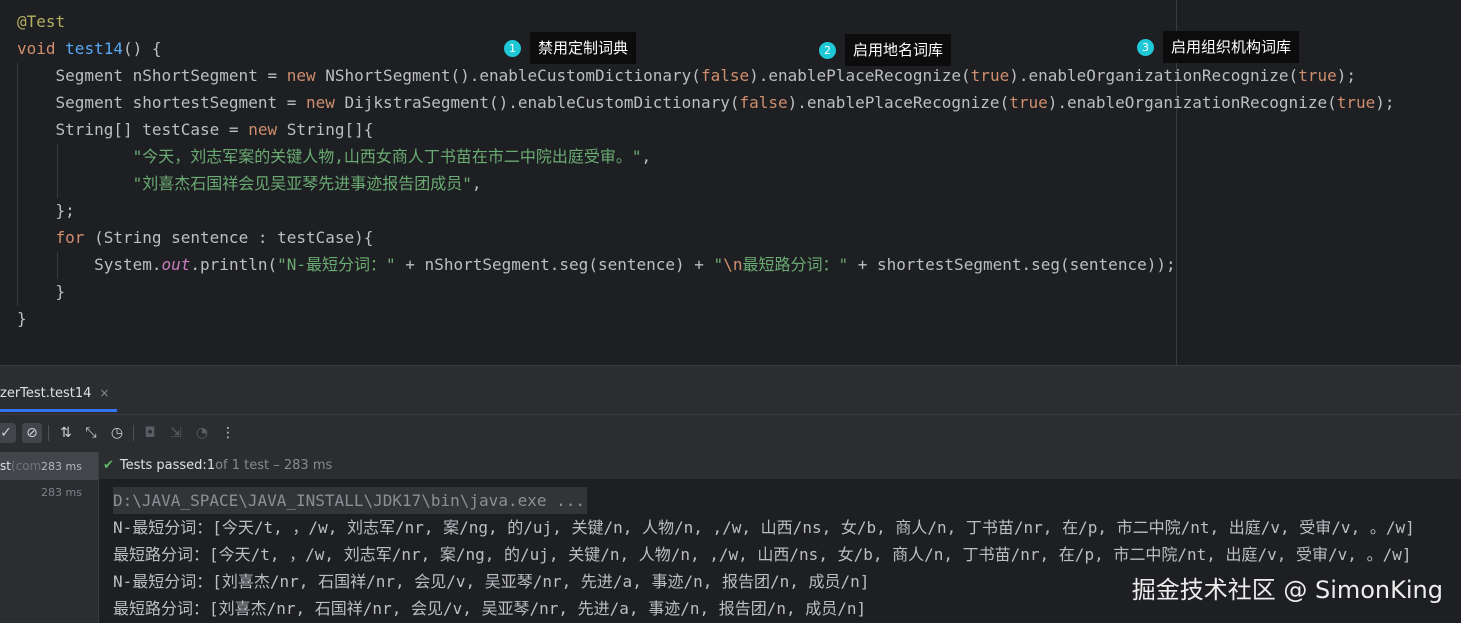 The width and height of the screenshot is (1461, 623). What do you see at coordinates (46, 210) in the screenshot?
I see `code-line-8: };` at bounding box center [46, 210].